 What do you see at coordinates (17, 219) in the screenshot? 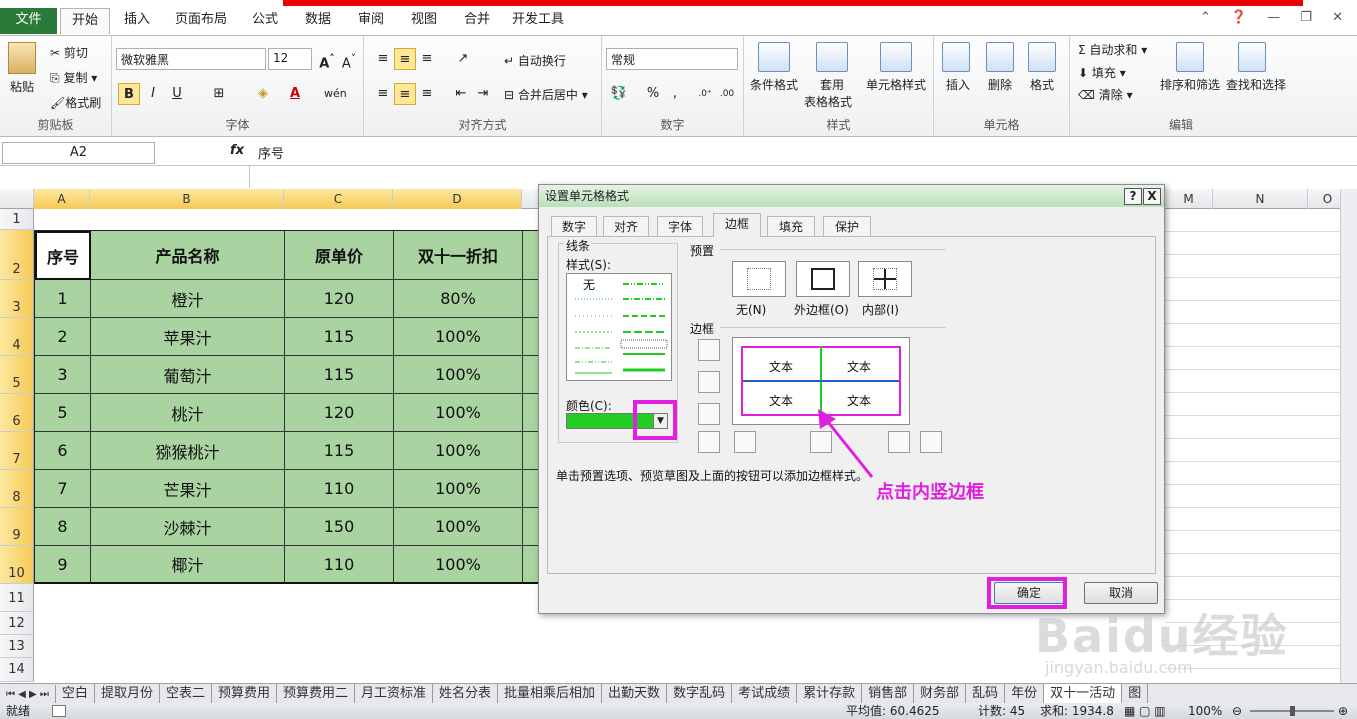
I see `row-header: 1` at bounding box center [17, 219].